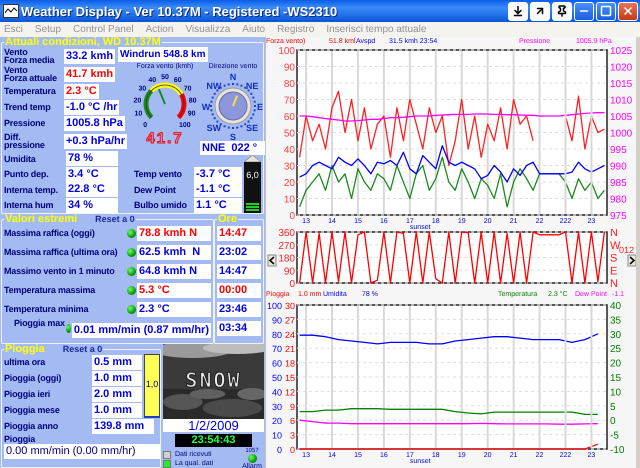  What do you see at coordinates (13, 29) in the screenshot?
I see `menu-item: Esci` at bounding box center [13, 29].